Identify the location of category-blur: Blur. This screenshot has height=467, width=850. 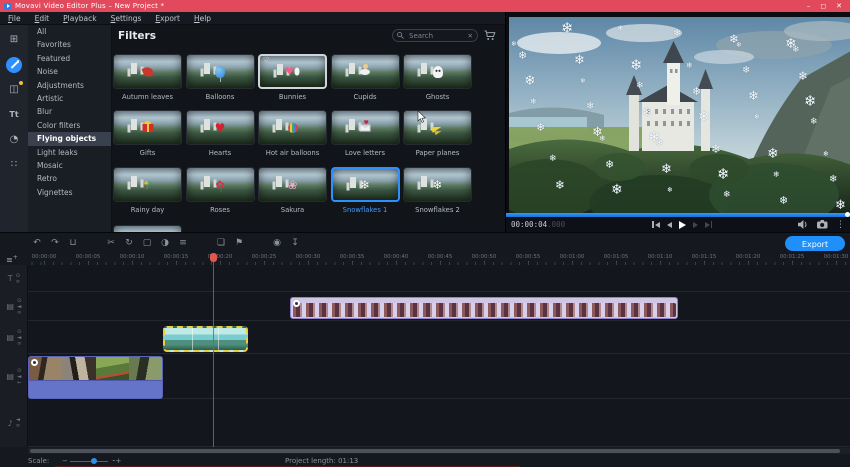
(69, 111).